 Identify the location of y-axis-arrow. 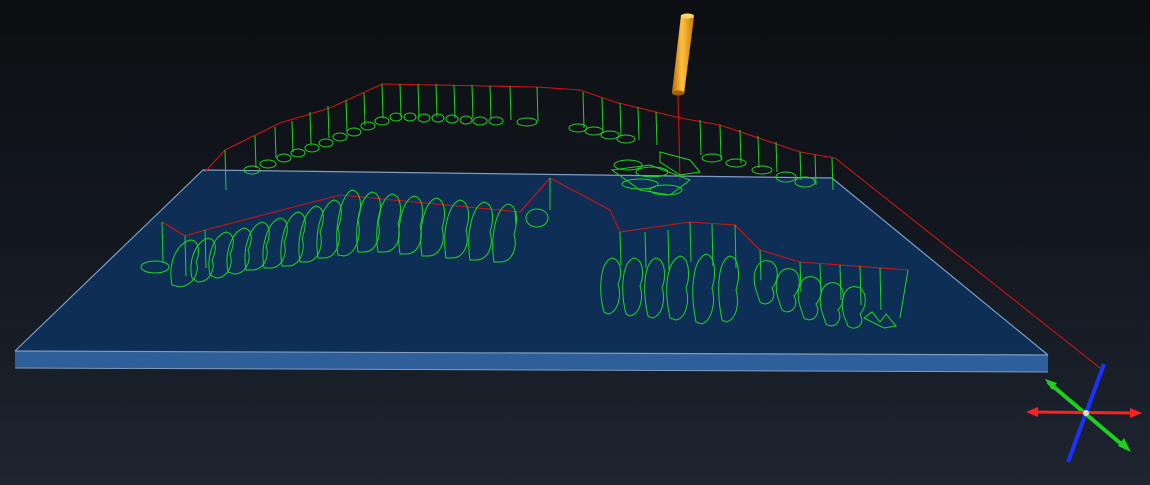
(1124, 445).